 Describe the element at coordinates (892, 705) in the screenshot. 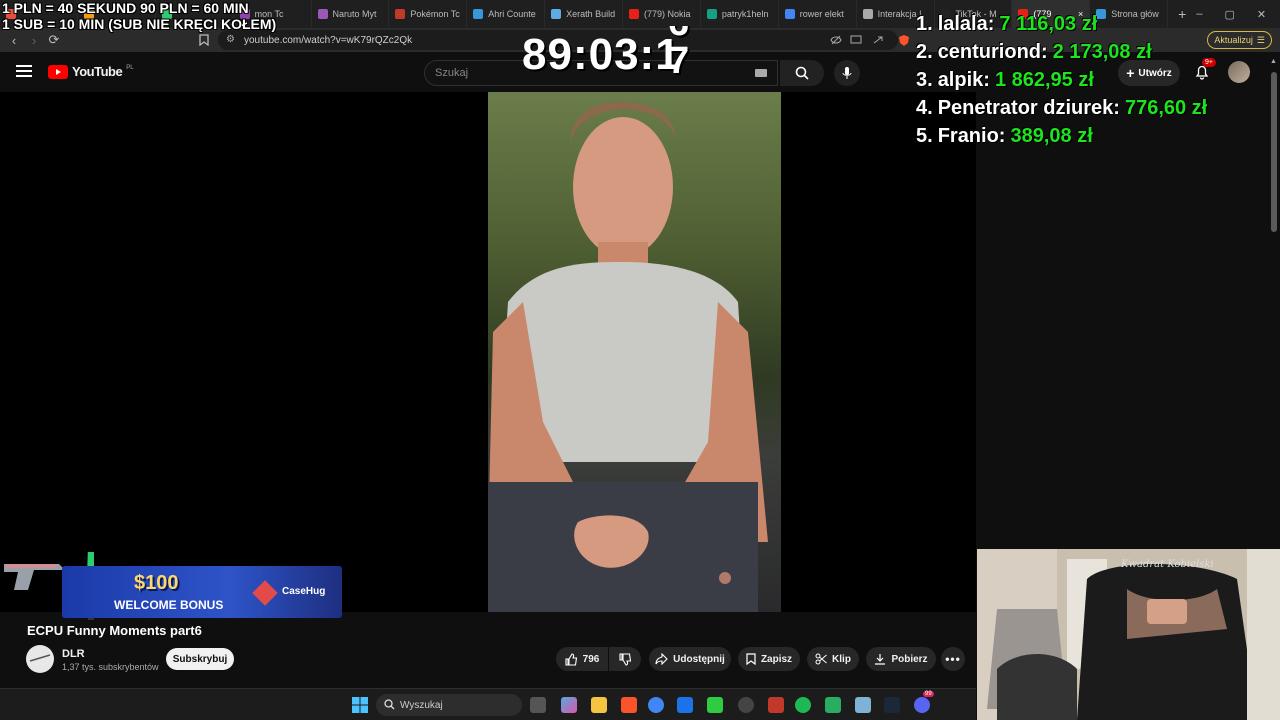

I see `steam-icon` at that location.